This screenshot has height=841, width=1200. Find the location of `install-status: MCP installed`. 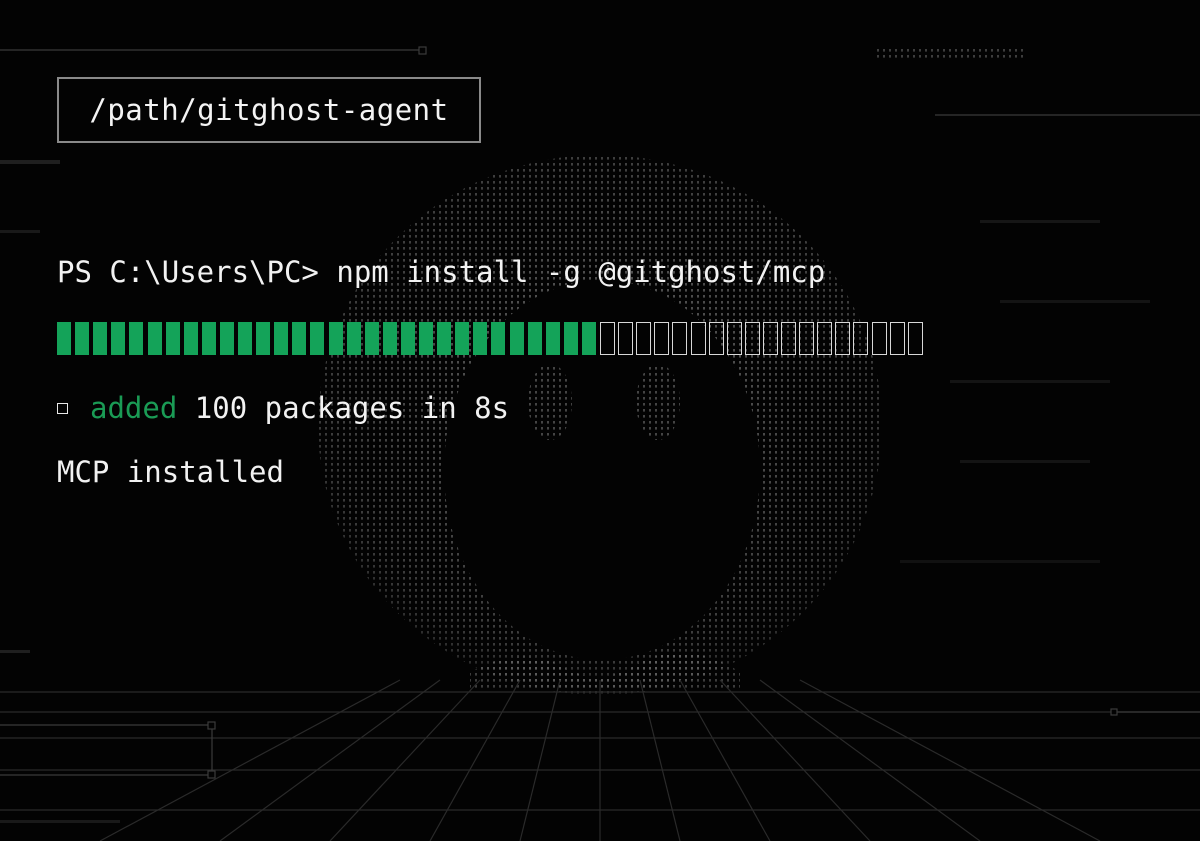

install-status: MCP installed is located at coordinates (170, 472).